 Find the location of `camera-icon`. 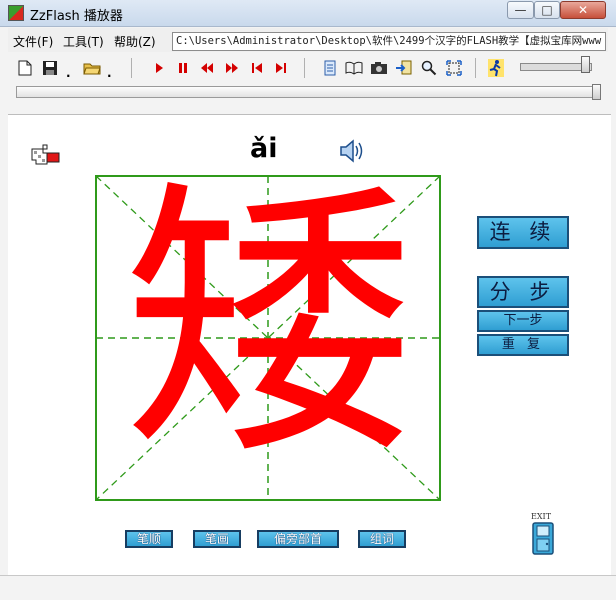

camera-icon is located at coordinates (379, 68).